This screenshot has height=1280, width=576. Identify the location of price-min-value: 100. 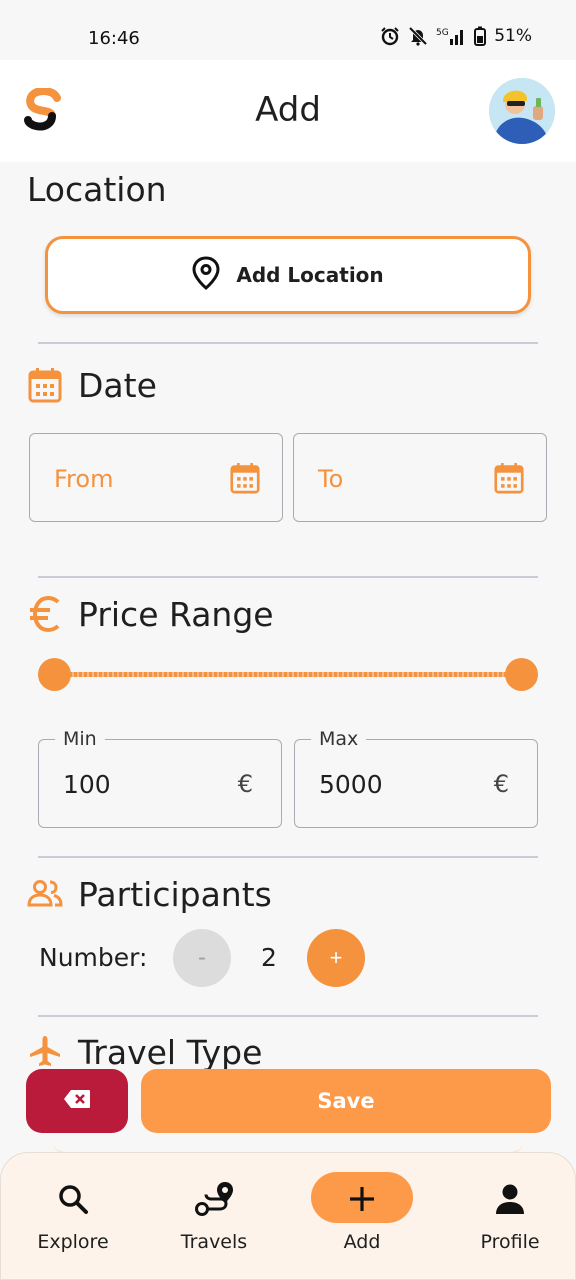
(87, 784).